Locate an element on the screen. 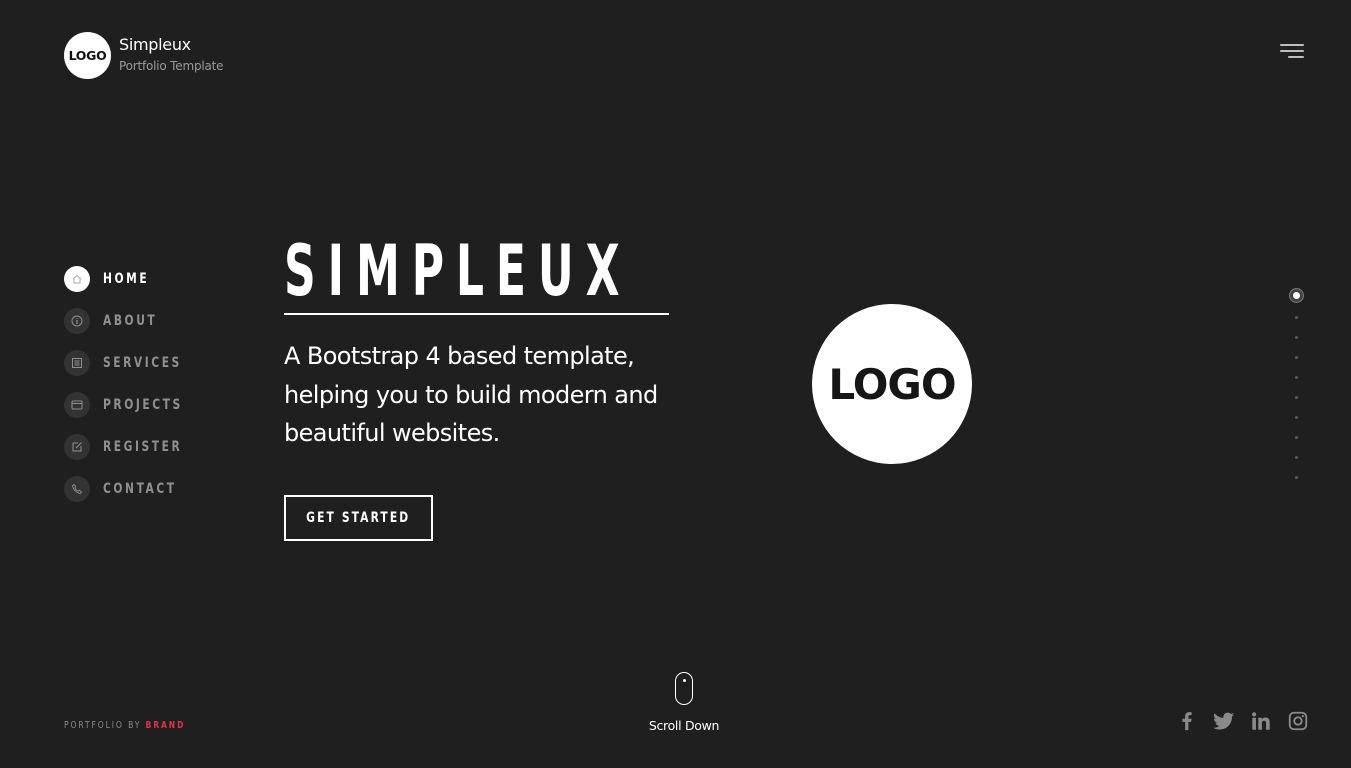 The image size is (1351, 768). home-icon is located at coordinates (77, 279).